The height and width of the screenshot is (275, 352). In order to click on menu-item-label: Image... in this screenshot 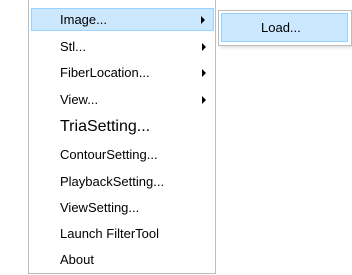, I will do `click(83, 19)`.